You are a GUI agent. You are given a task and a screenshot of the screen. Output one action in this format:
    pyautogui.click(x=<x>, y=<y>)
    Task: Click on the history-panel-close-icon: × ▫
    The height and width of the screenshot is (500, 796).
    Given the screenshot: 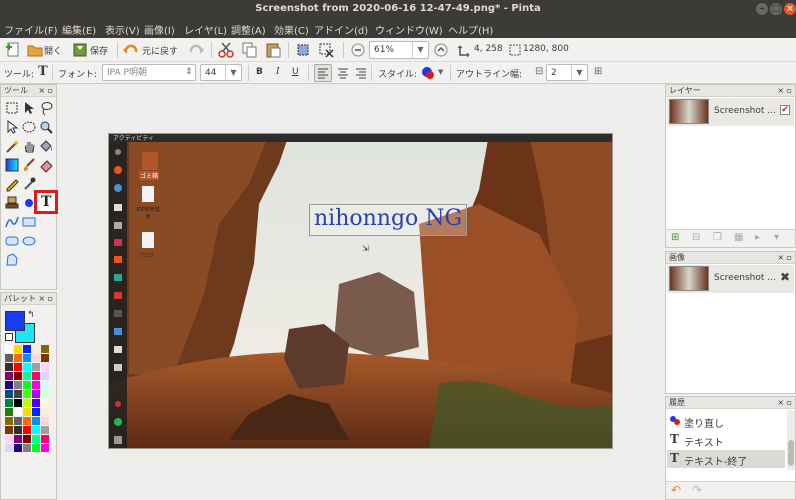 What is the action you would take?
    pyautogui.click(x=784, y=403)
    